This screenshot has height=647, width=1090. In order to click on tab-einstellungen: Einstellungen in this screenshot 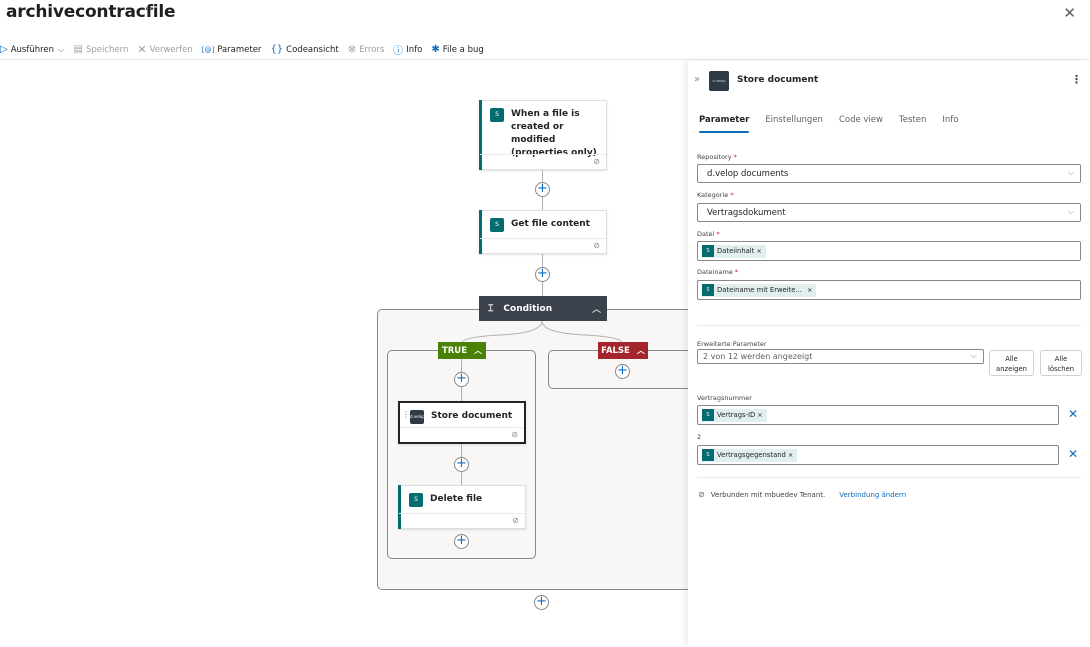, I will do `click(794, 123)`.